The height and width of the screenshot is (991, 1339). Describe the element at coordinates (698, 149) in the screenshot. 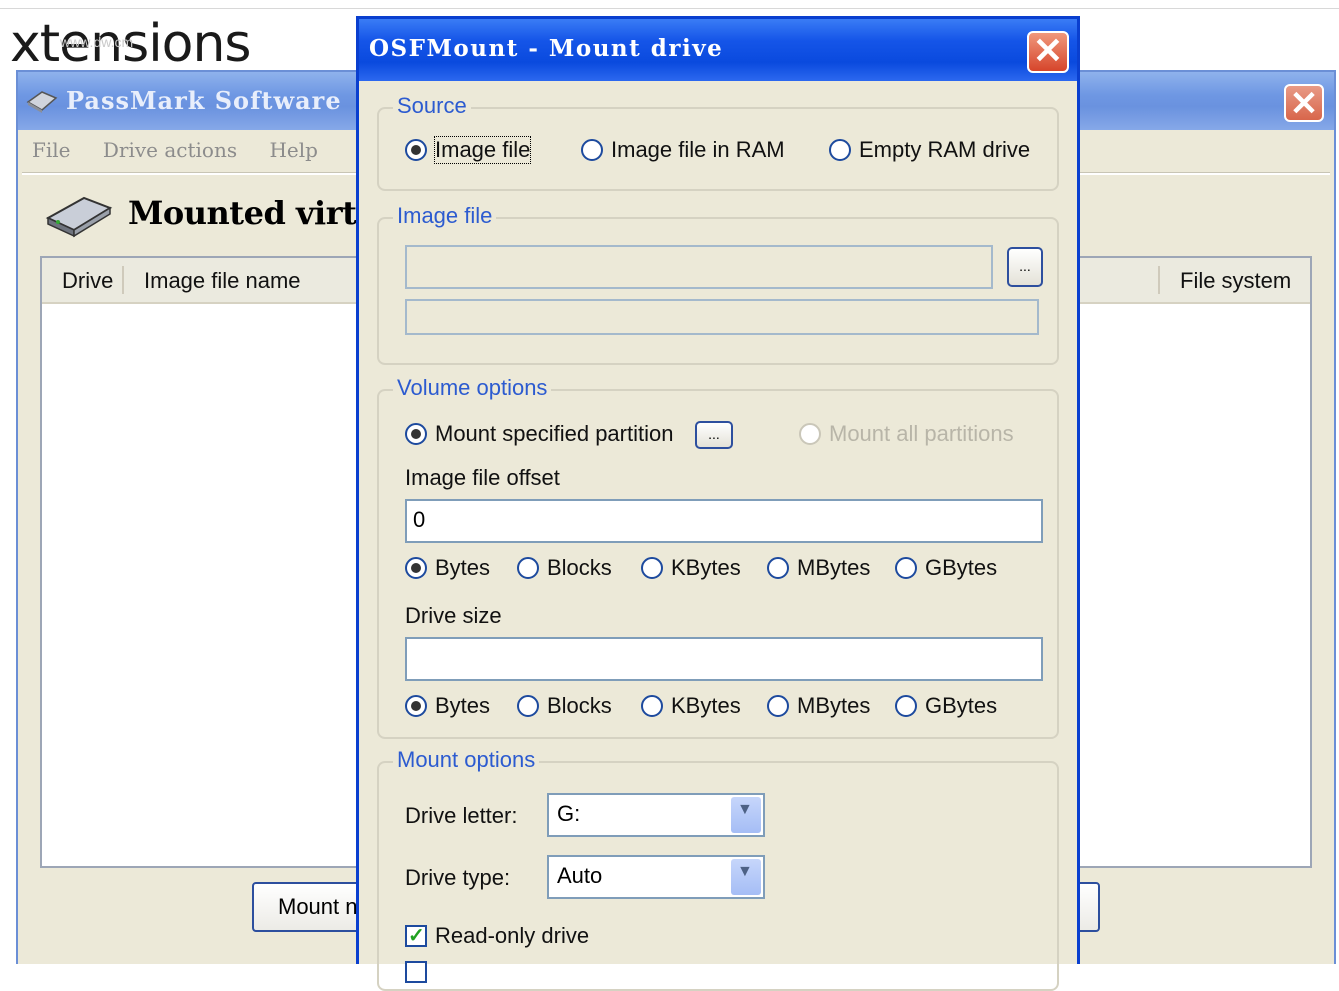

I see `radio-label: Image file in RAM` at that location.